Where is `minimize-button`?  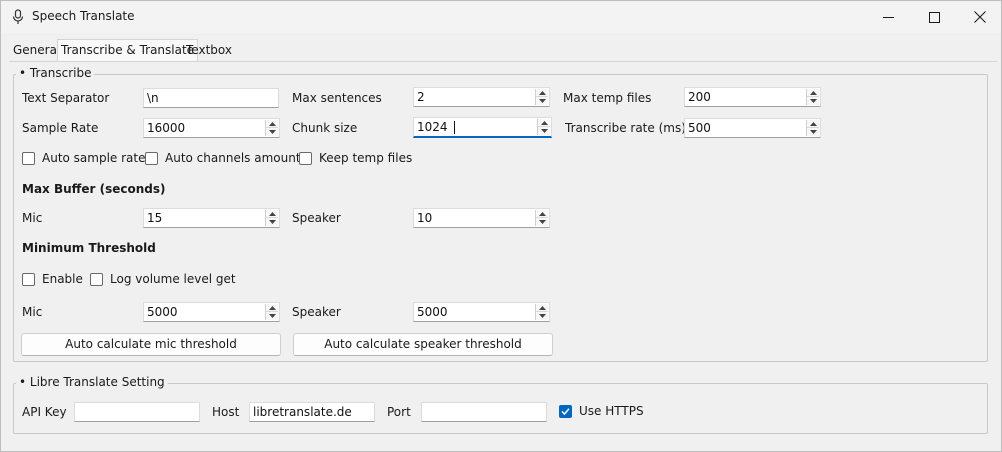 minimize-button is located at coordinates (888, 17).